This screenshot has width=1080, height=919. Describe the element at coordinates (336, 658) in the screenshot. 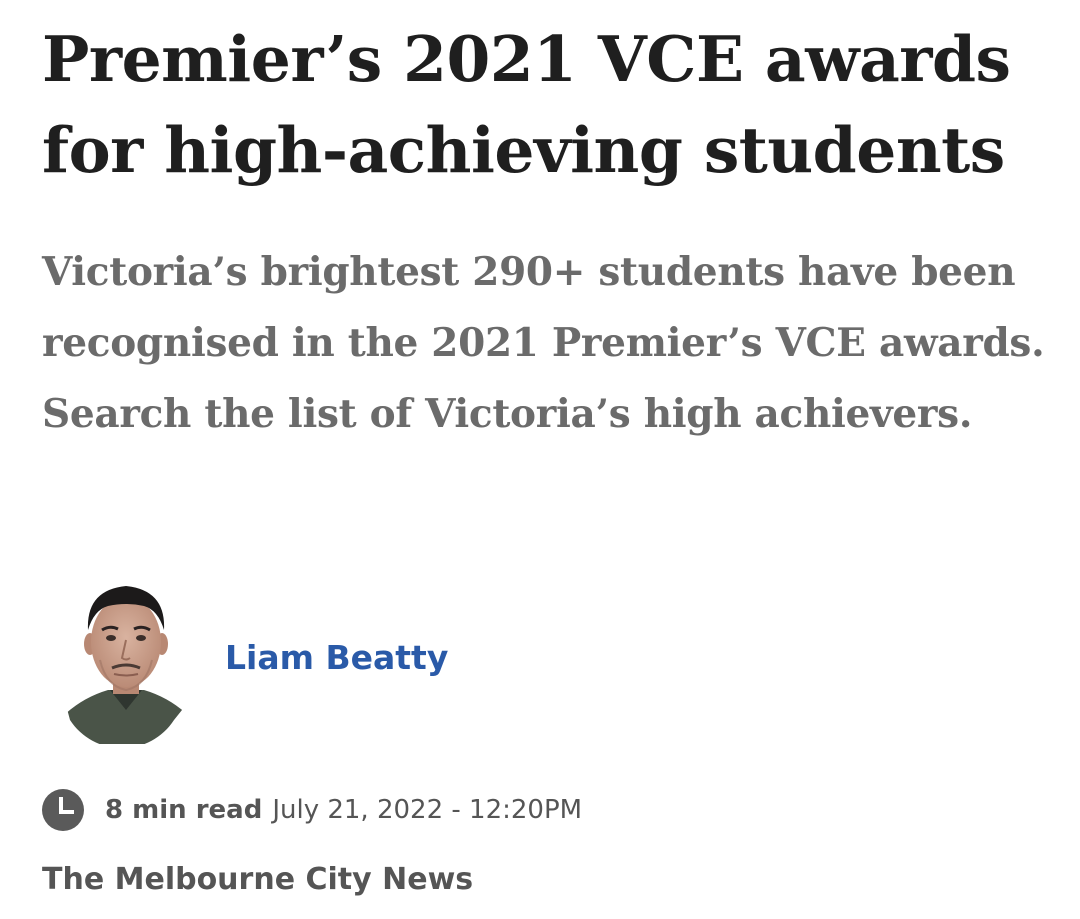

I see `author-name-link: Liam Beatty` at that location.